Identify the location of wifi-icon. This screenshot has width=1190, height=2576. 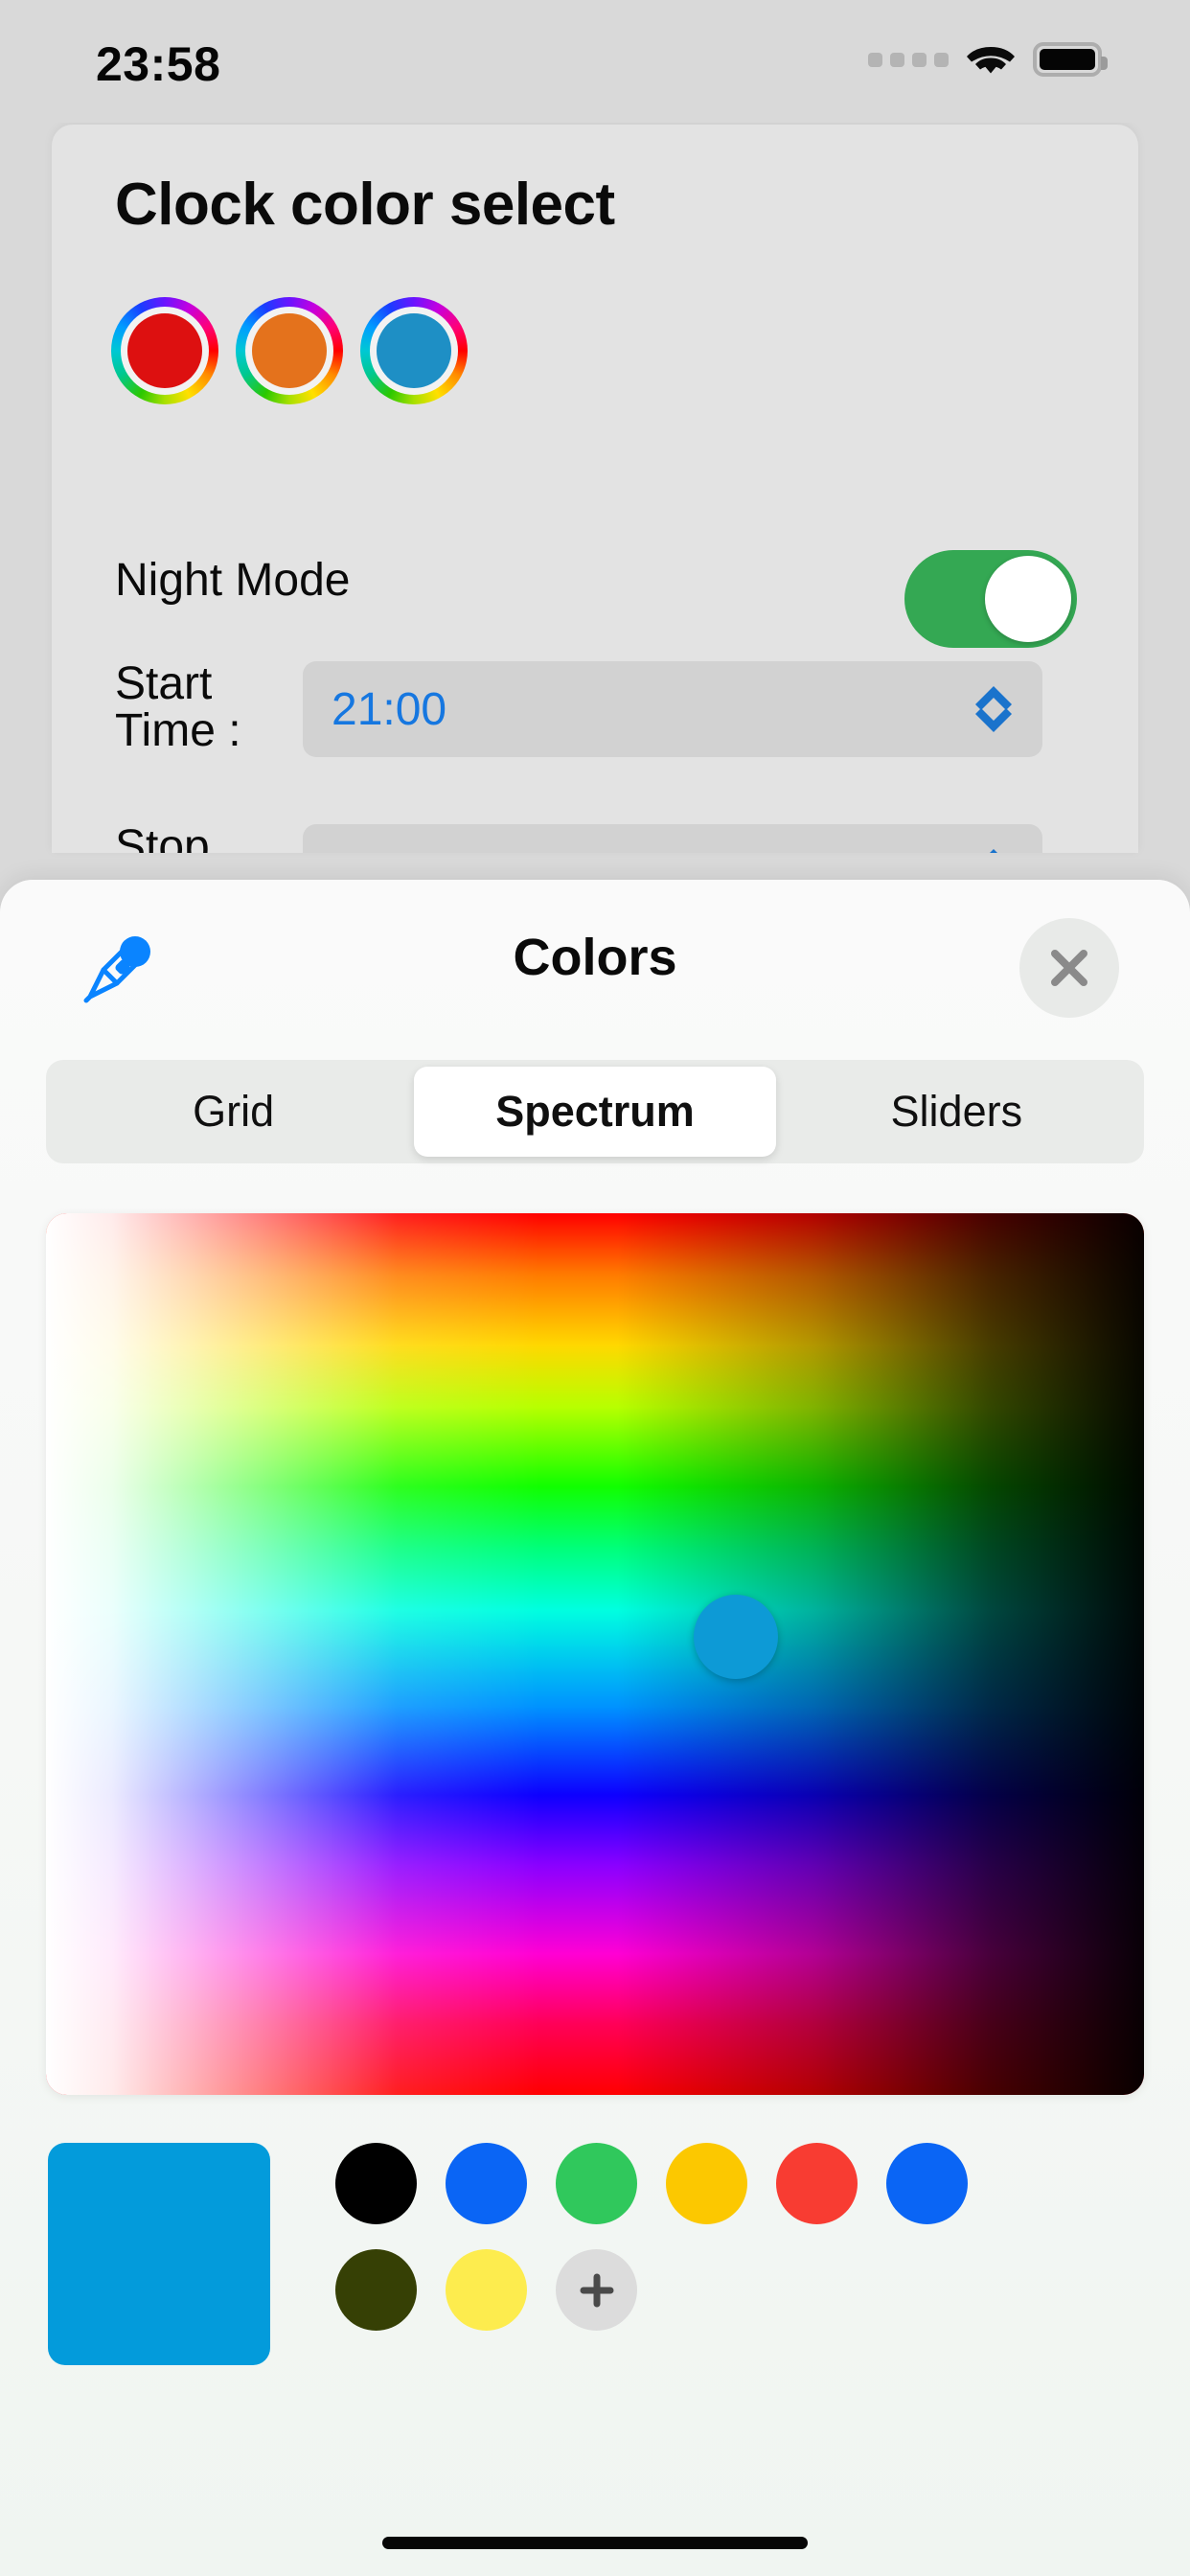
(991, 60).